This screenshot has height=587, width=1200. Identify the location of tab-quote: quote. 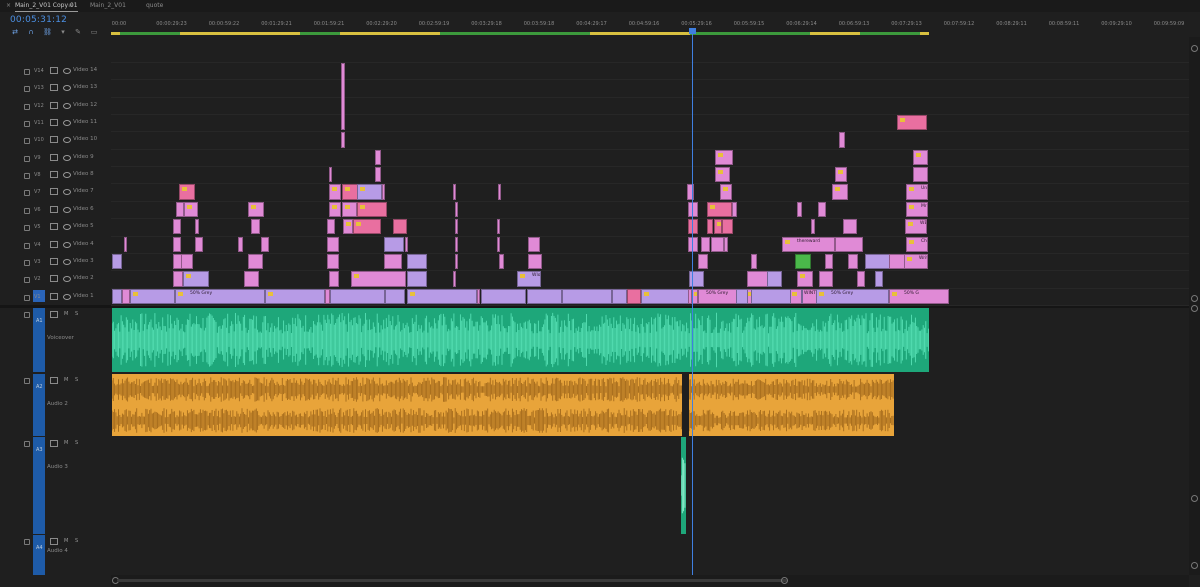
(154, 6).